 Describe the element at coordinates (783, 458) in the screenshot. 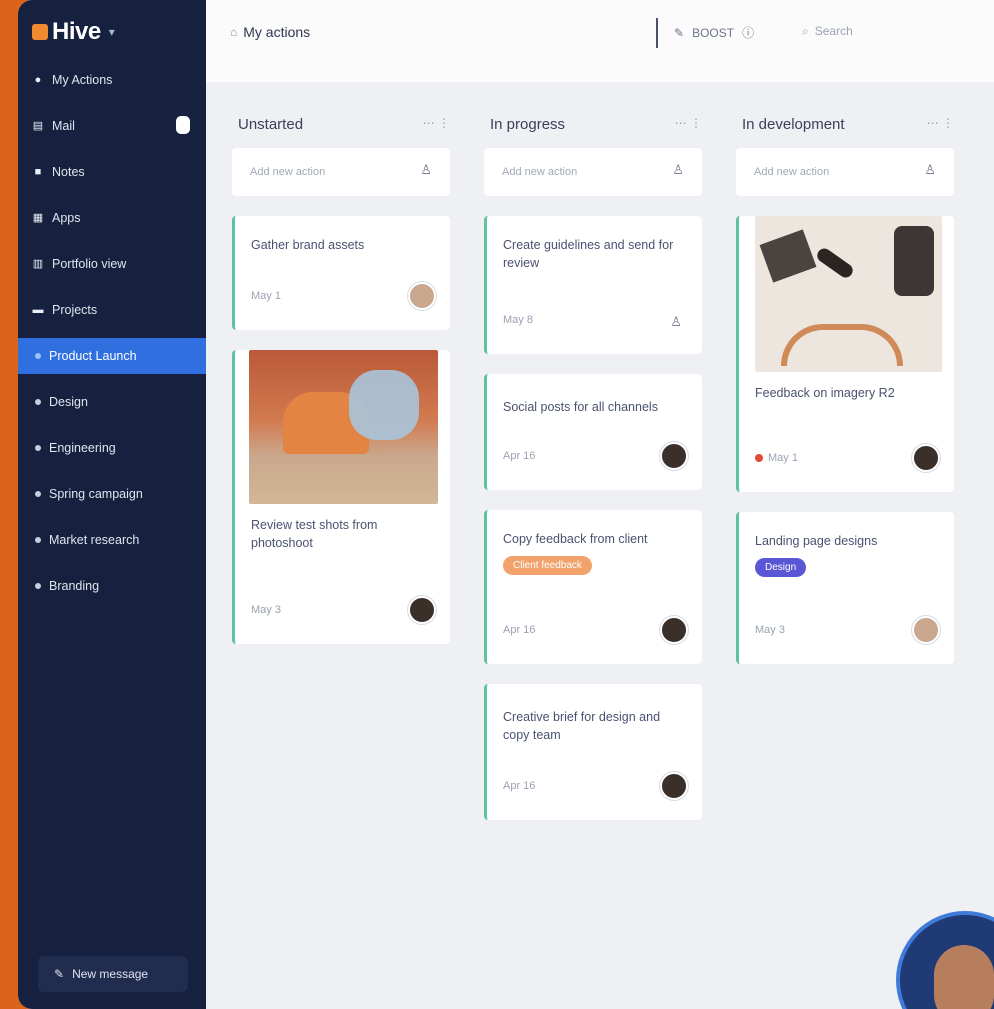

I see `card-date-text: May 1` at that location.